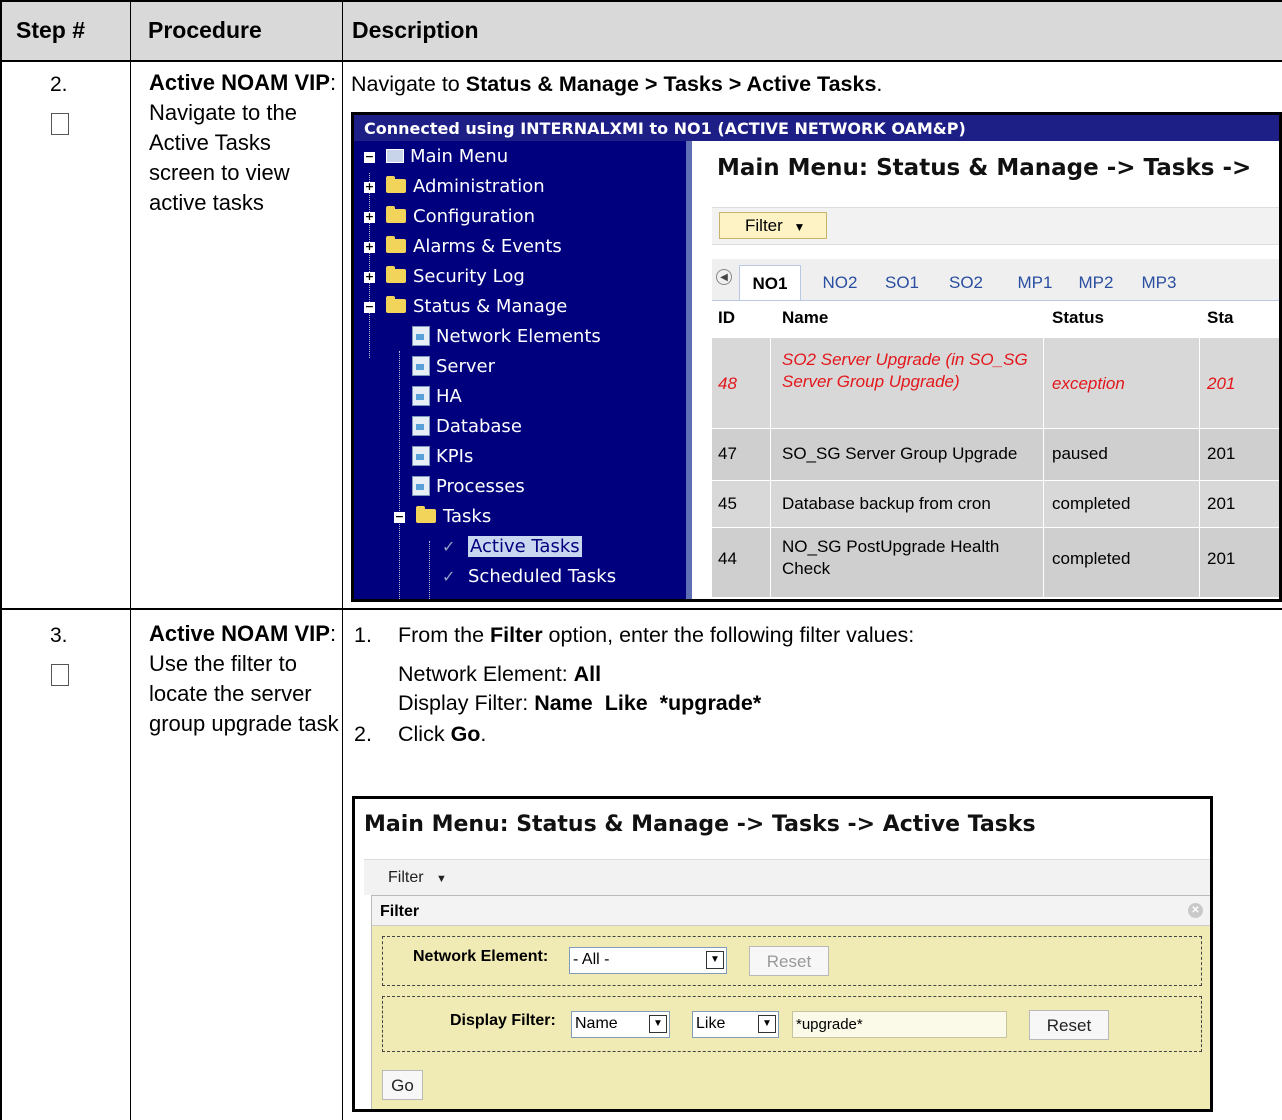  Describe the element at coordinates (995, 454) in the screenshot. I see `table-row: 47 SO_SG Server Group Upgrade paused 201` at that location.